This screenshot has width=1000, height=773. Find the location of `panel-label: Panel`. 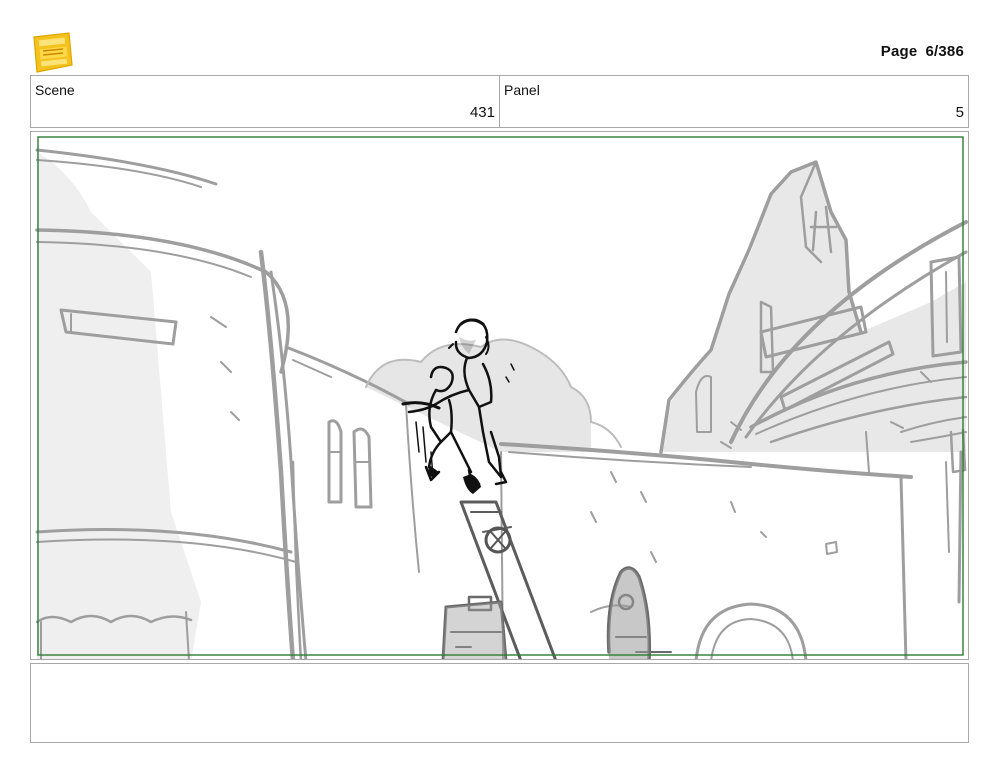

panel-label: Panel is located at coordinates (522, 90).